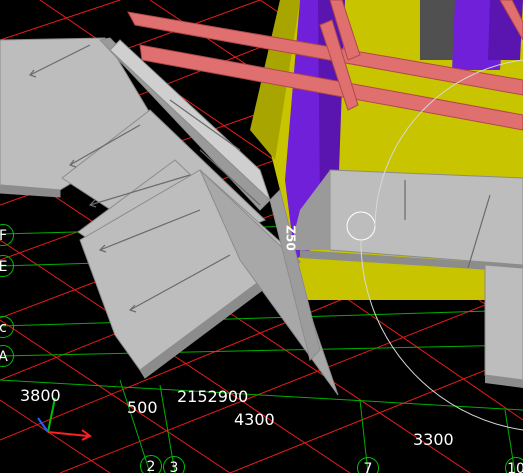  What do you see at coordinates (151, 464) in the screenshot?
I see `axis-bubble-2: 2` at bounding box center [151, 464].